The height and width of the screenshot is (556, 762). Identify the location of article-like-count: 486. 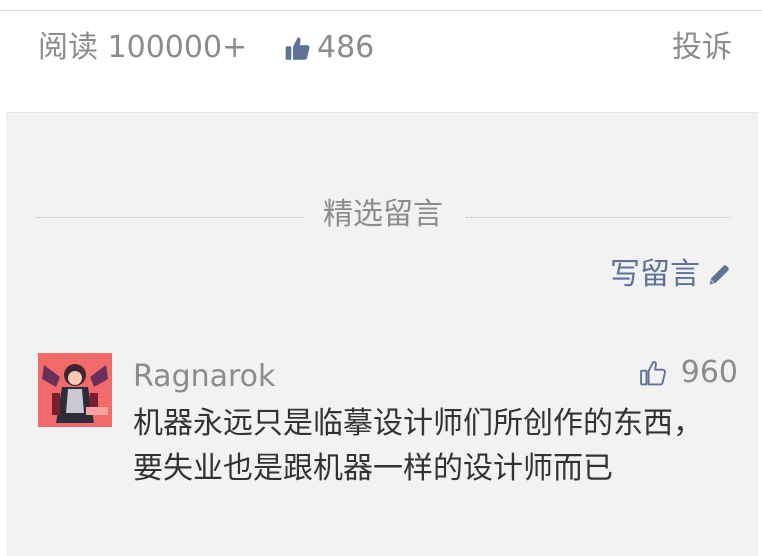
(346, 47).